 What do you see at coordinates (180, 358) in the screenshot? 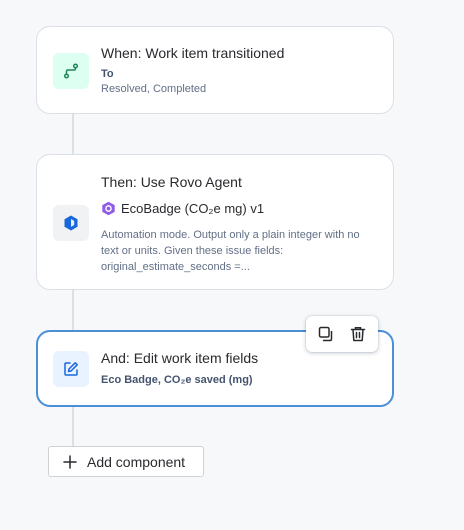
I see `edit-card-title: And: Edit work item fields` at bounding box center [180, 358].